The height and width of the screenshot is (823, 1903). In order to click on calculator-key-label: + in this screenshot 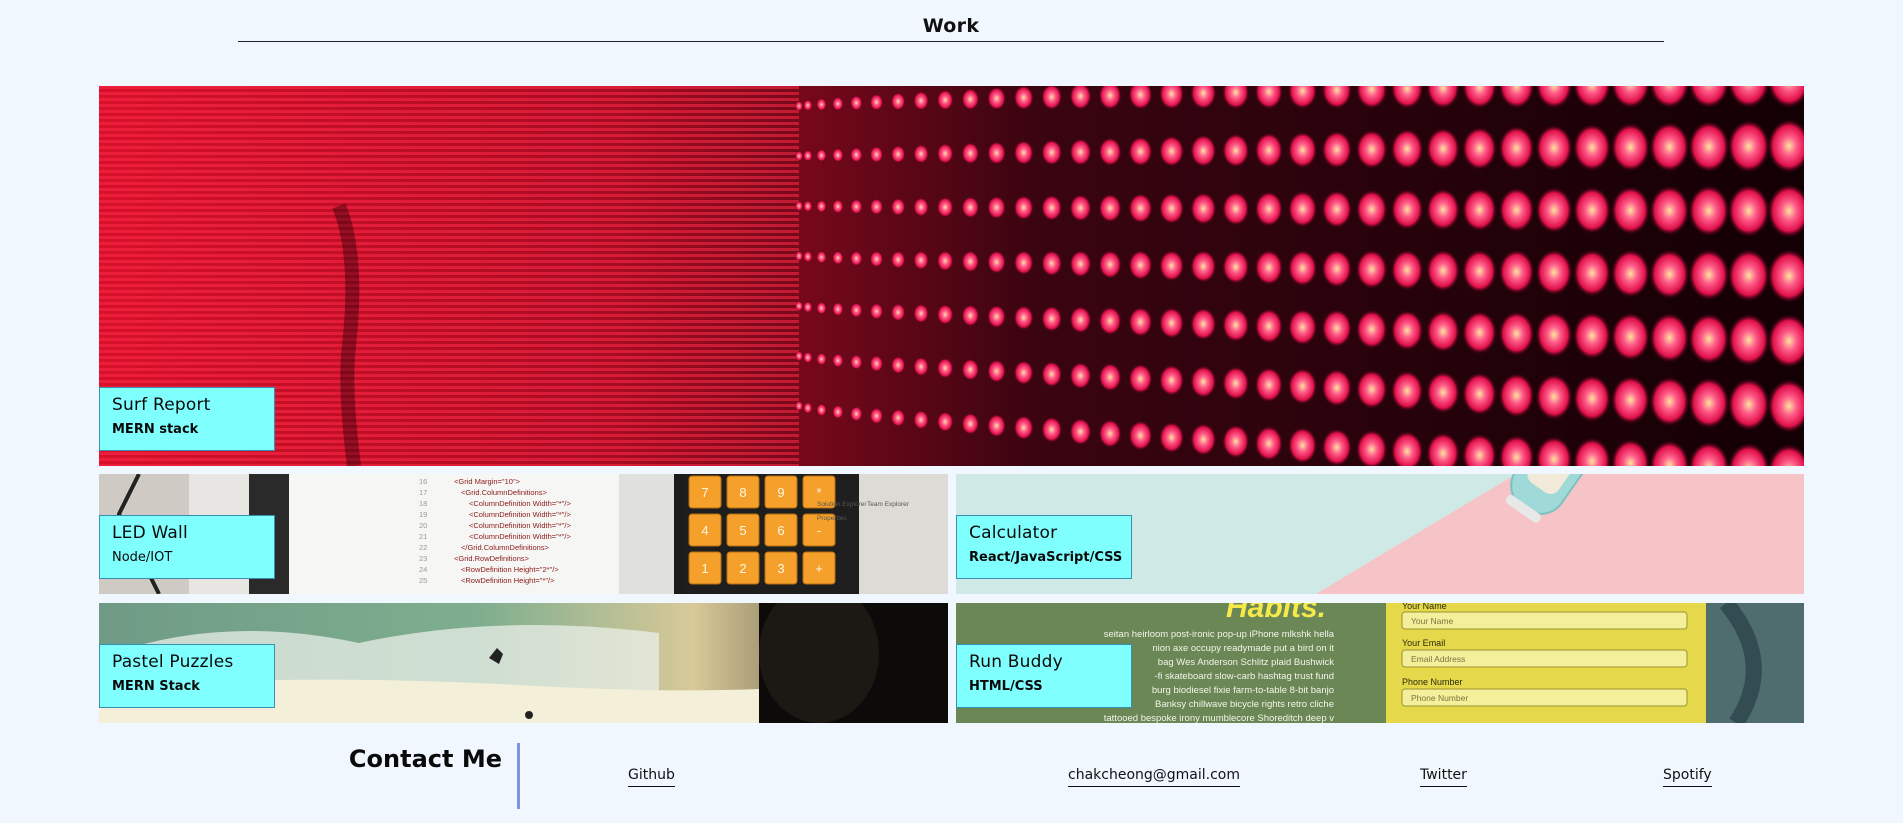, I will do `click(819, 568)`.